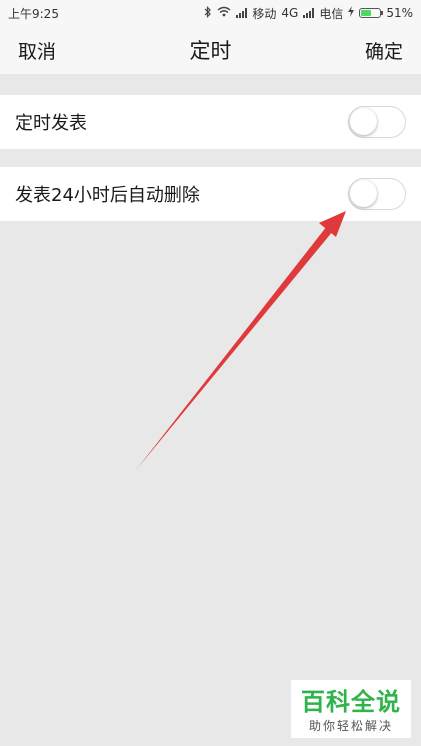 This screenshot has height=746, width=421. I want to click on watermark-subtitle: 助你轻松解决, so click(350, 726).